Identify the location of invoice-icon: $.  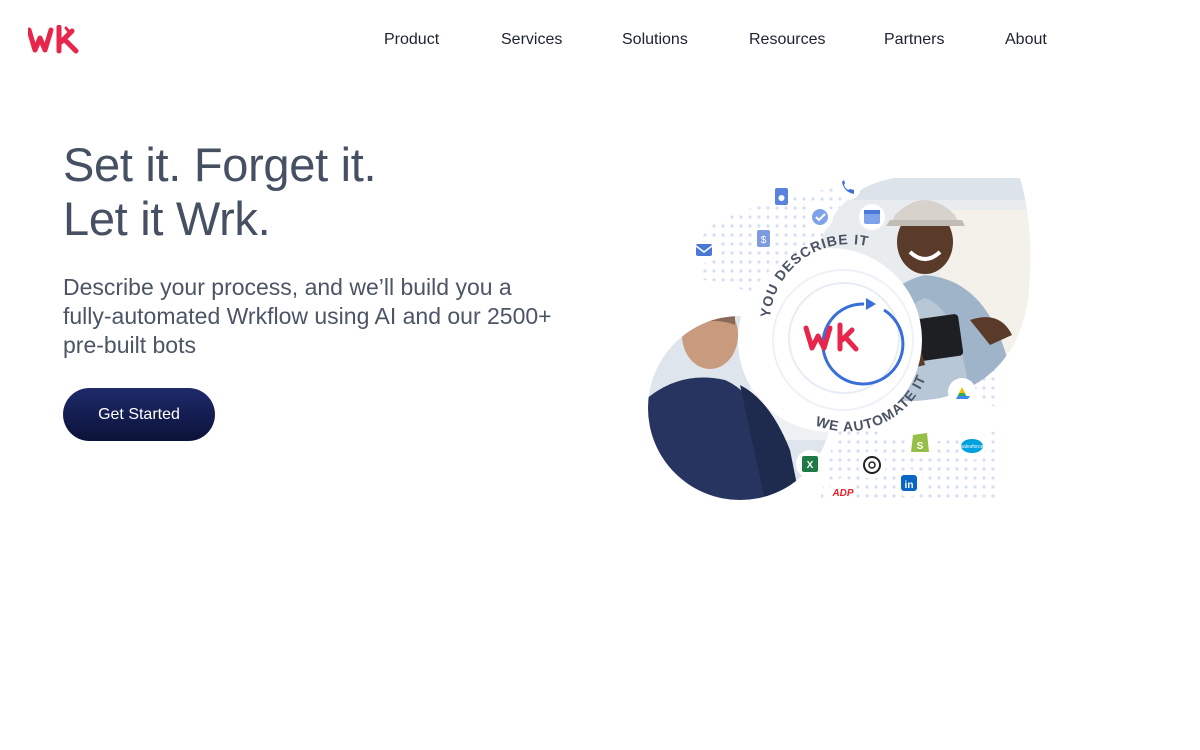
(763, 238).